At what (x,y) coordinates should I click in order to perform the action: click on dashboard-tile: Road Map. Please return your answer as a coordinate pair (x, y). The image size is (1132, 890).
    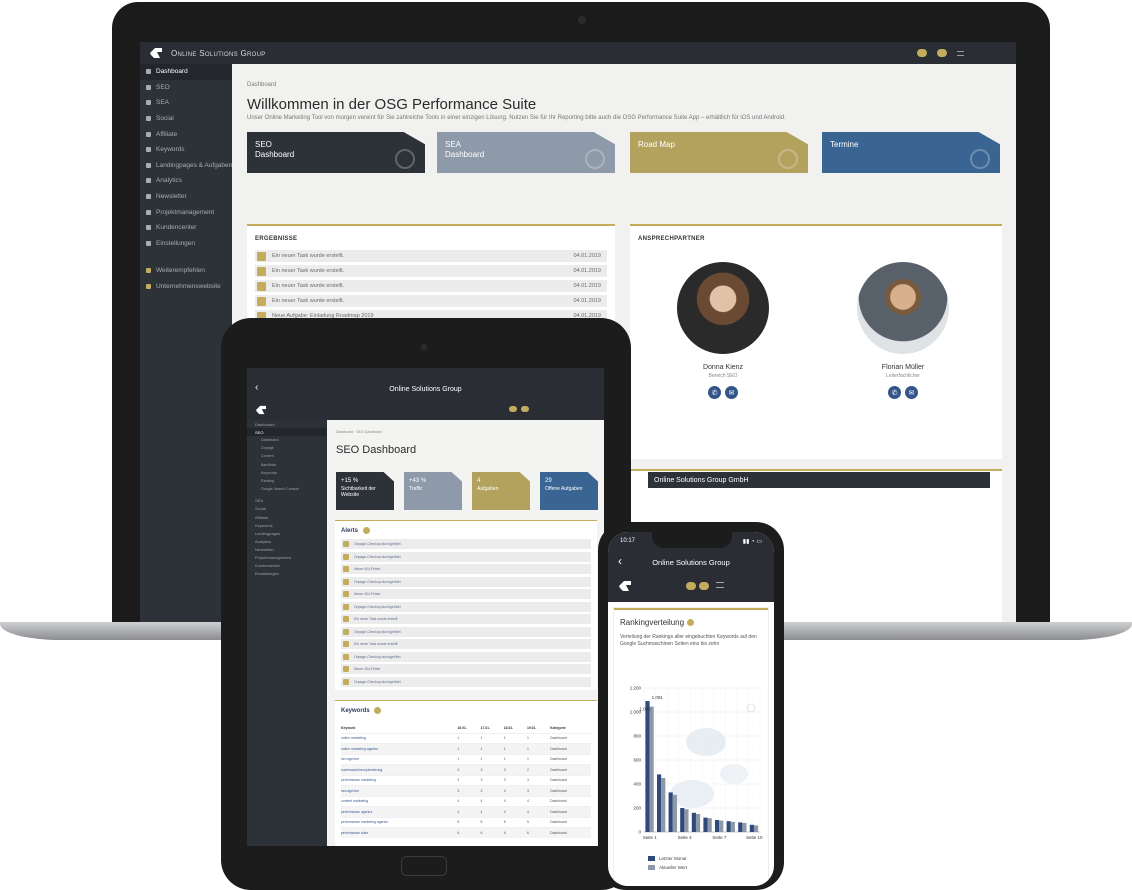
    Looking at the image, I should click on (719, 152).